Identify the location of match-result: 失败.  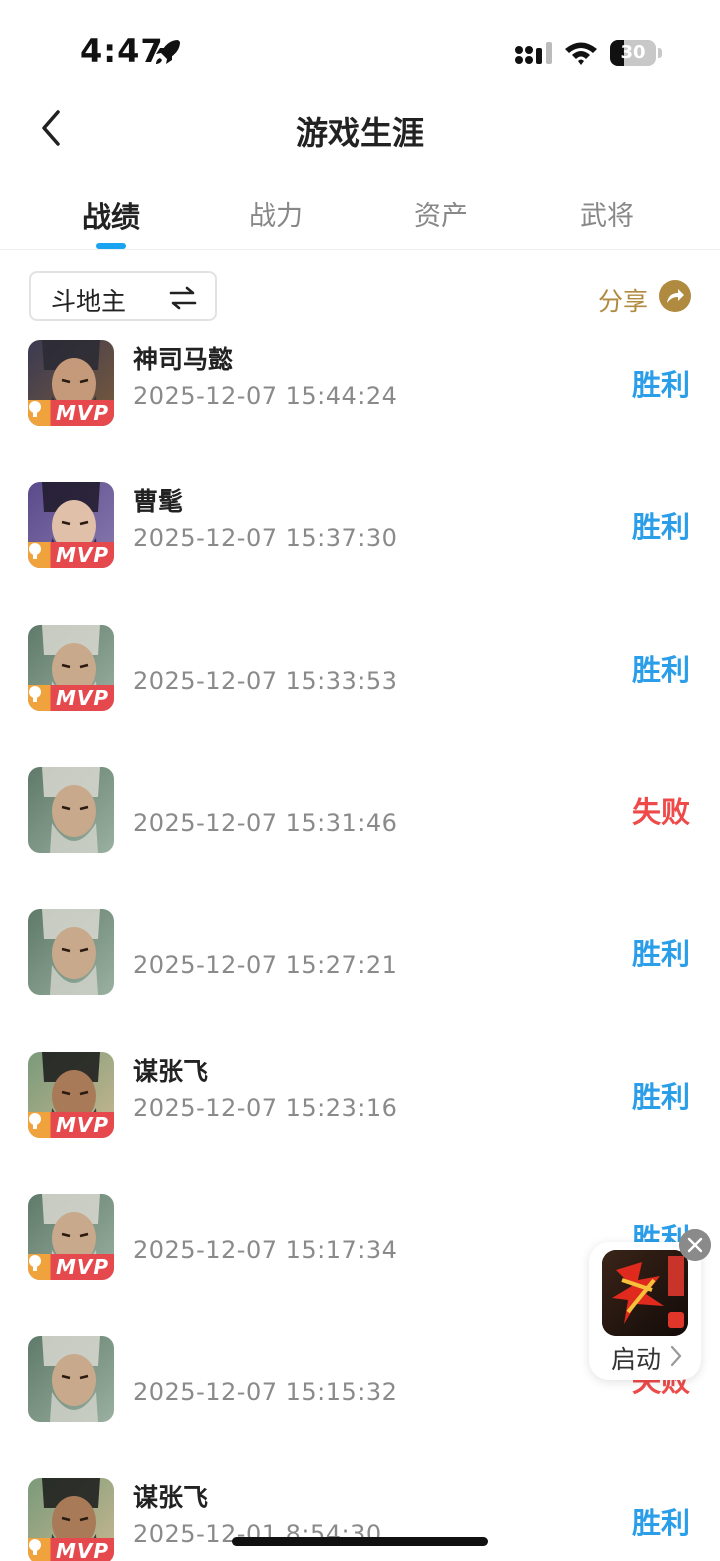
(660, 812).